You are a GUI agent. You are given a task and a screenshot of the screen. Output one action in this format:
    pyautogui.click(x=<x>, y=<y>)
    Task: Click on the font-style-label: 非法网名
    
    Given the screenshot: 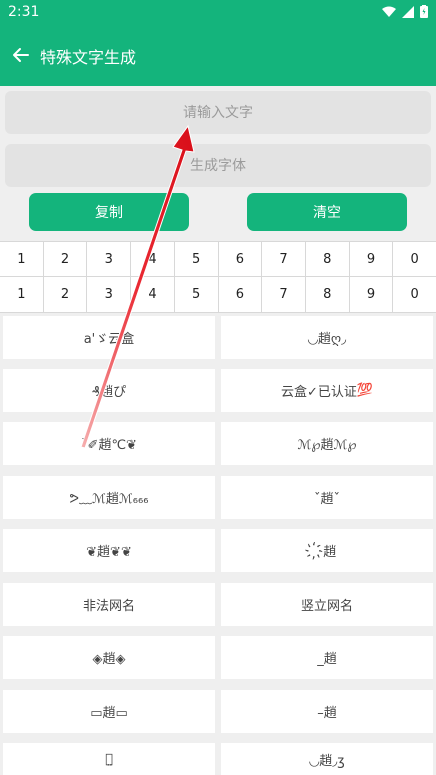 What is the action you would take?
    pyautogui.click(x=108, y=606)
    